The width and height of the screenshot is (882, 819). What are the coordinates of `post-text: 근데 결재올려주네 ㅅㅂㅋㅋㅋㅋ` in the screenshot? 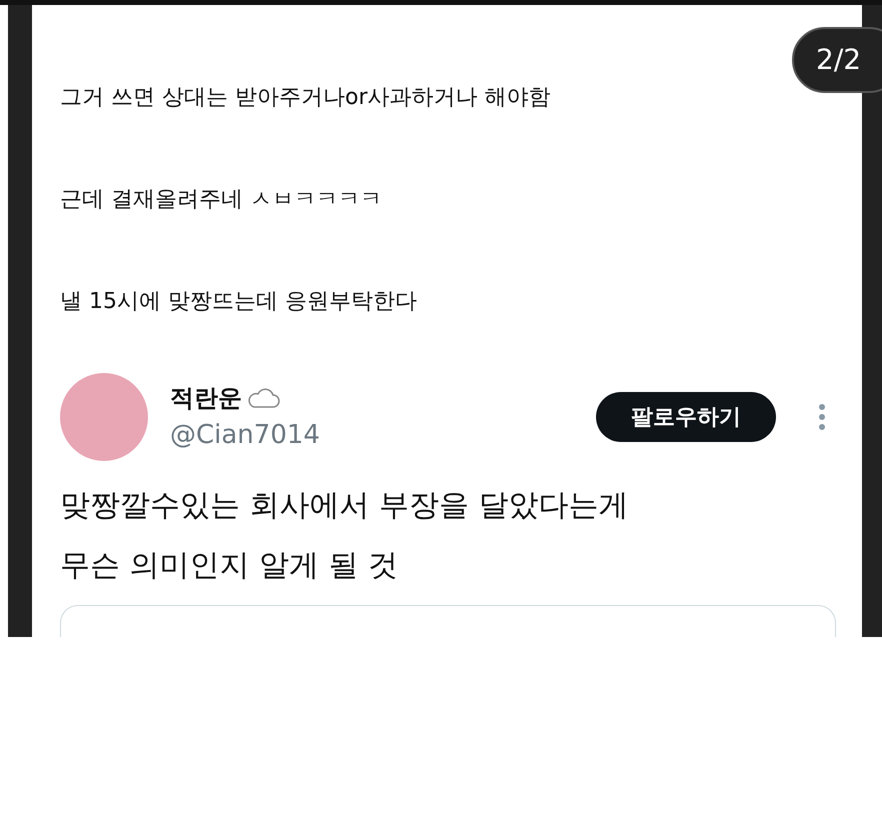 It's located at (221, 200).